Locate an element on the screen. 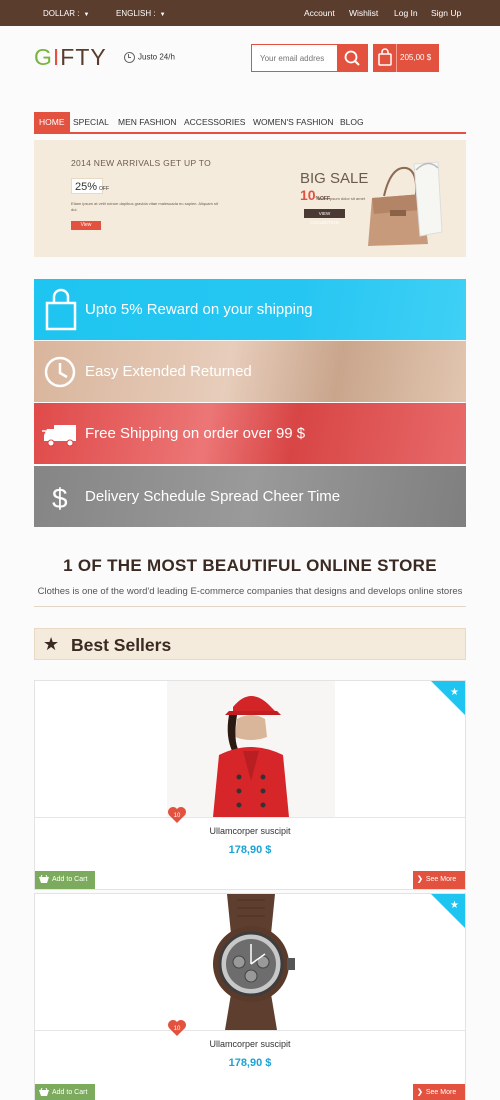 The width and height of the screenshot is (500, 1100). nav-item-men-fashion: MEN FASHION is located at coordinates (147, 122).